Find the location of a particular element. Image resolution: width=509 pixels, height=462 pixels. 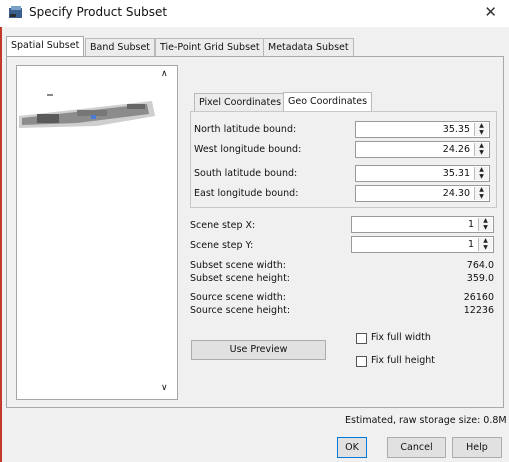

tab-tie-point-grid-subset: Tie-Point Grid Subset is located at coordinates (210, 47).